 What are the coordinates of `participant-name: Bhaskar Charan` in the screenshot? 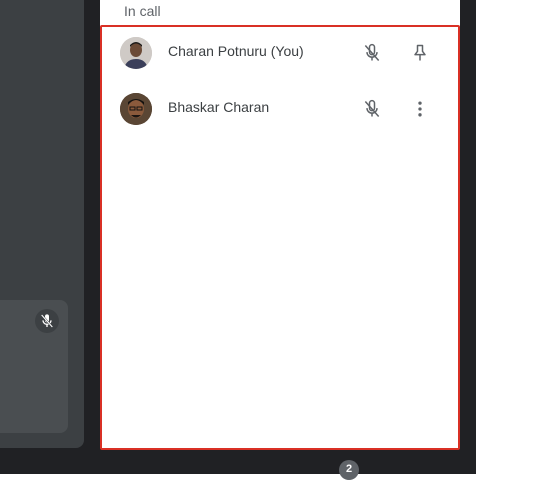 It's located at (219, 107).